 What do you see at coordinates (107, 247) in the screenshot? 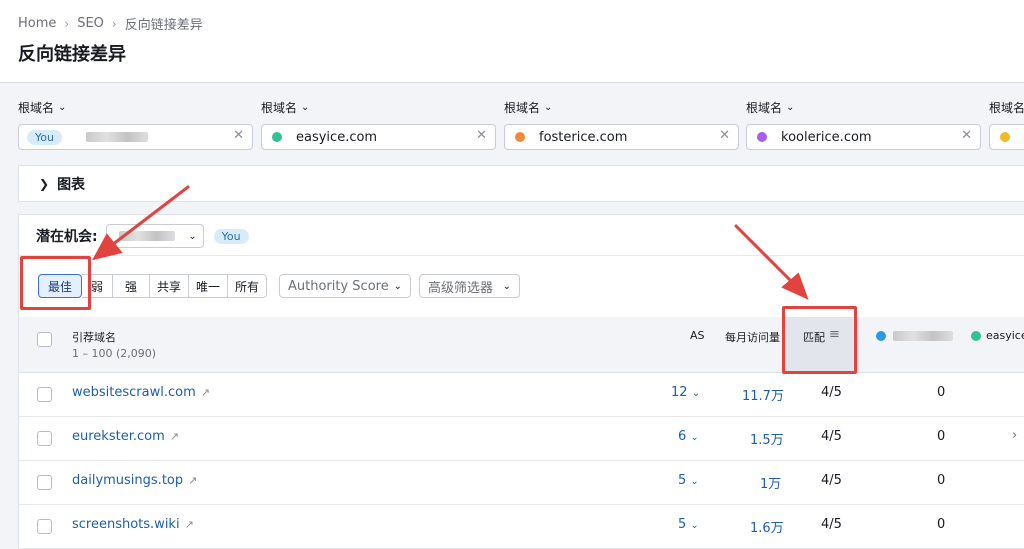
I see `arrow-head` at bounding box center [107, 247].